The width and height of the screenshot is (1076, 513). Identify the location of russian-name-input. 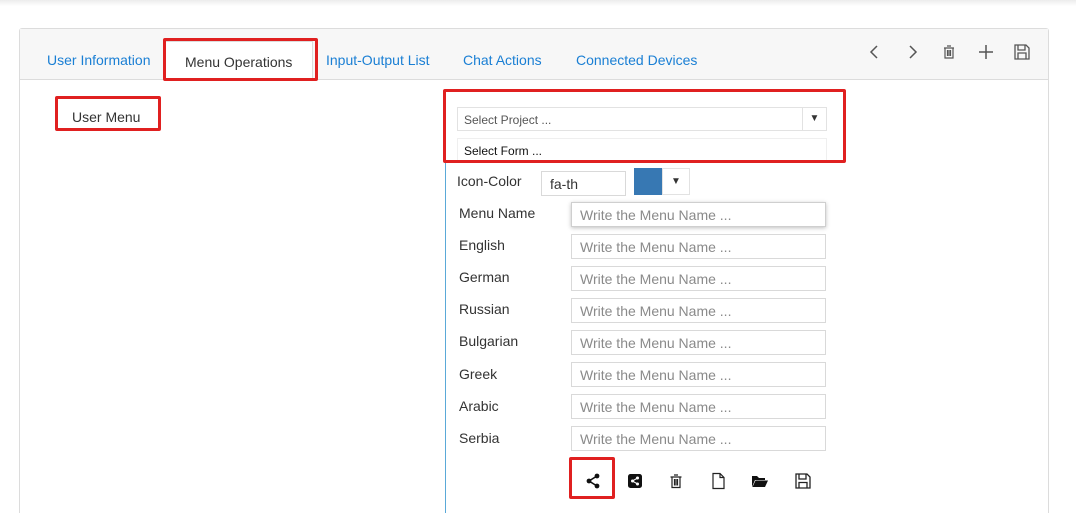
(698, 310).